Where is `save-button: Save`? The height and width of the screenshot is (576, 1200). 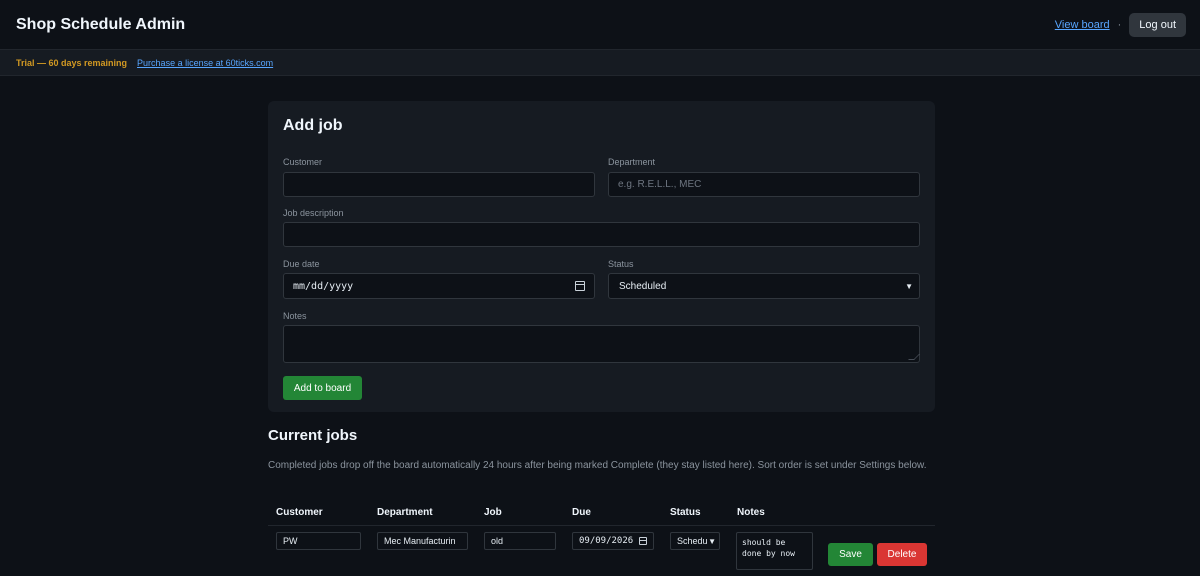
save-button: Save is located at coordinates (850, 554).